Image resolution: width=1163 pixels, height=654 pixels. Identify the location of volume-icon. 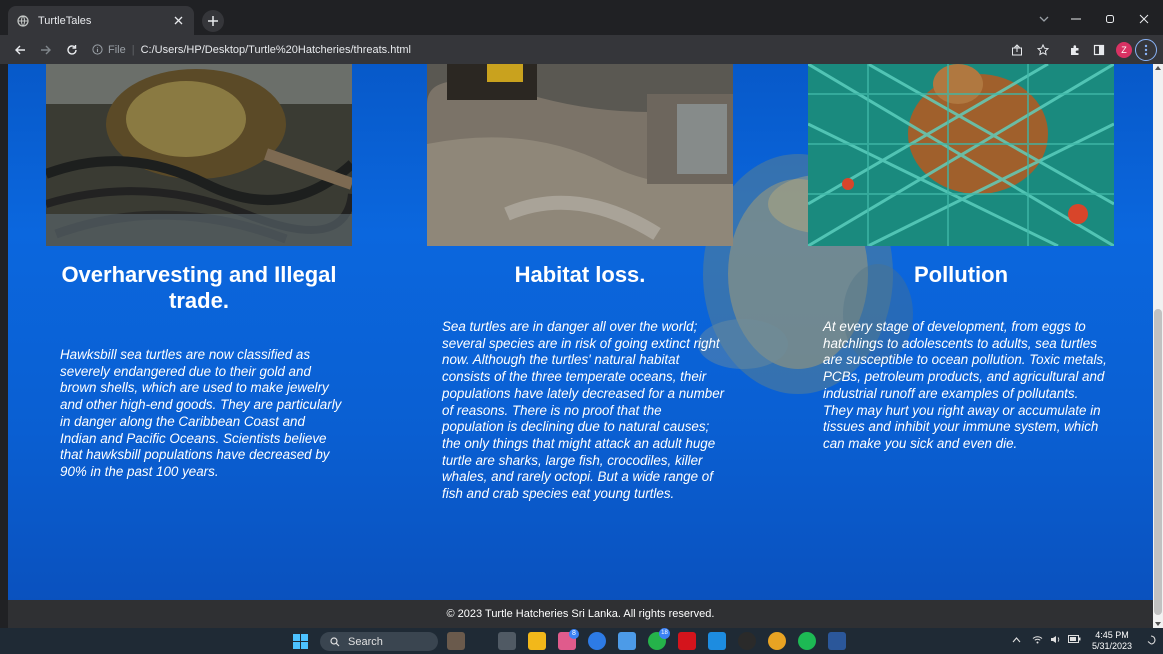
(1055, 641).